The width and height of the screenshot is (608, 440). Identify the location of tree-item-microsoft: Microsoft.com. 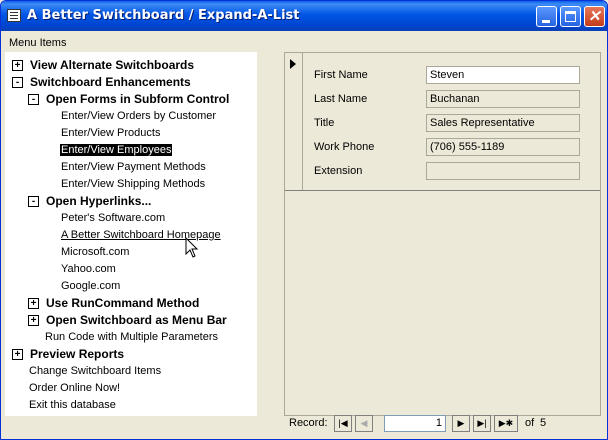
(95, 252).